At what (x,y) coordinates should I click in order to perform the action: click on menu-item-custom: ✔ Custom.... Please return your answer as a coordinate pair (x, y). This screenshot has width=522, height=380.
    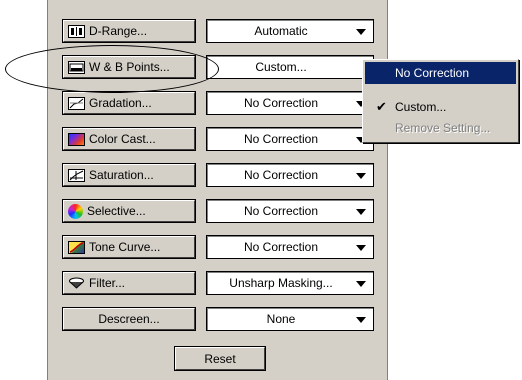
    Looking at the image, I should click on (440, 107).